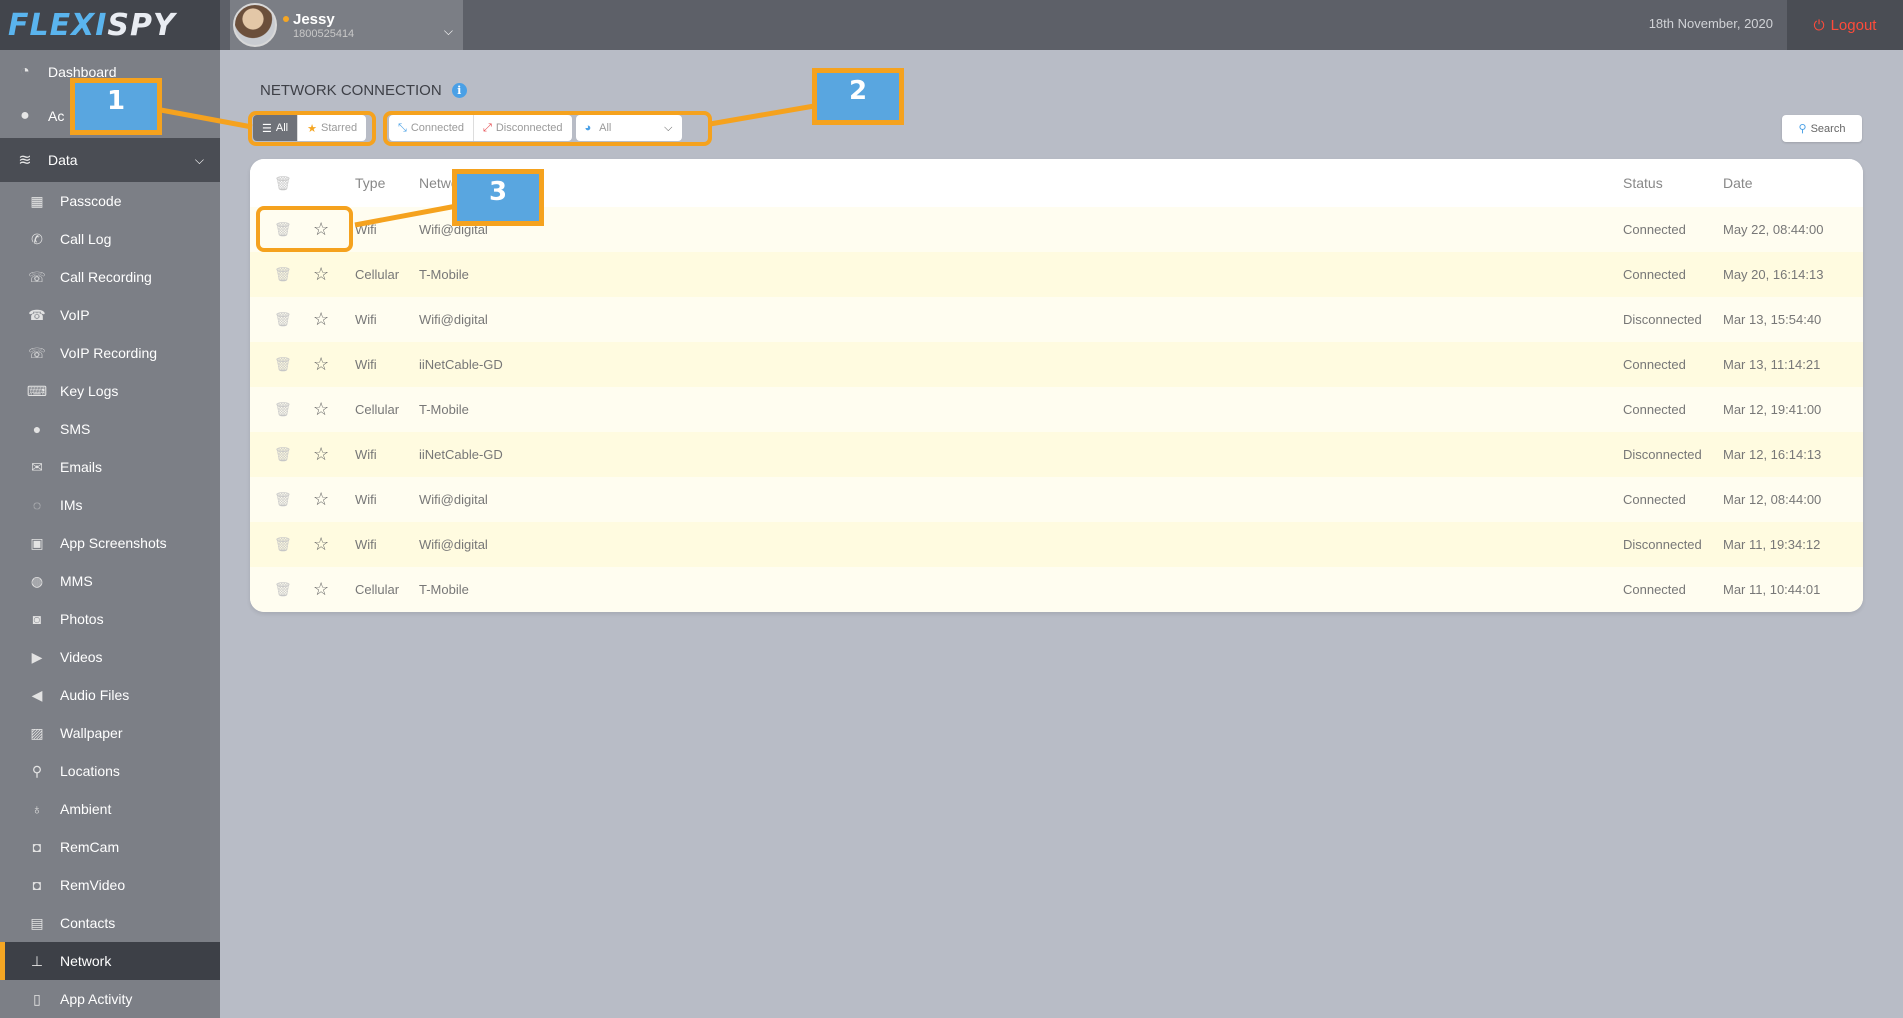  I want to click on column-header-type: Type, so click(370, 183).